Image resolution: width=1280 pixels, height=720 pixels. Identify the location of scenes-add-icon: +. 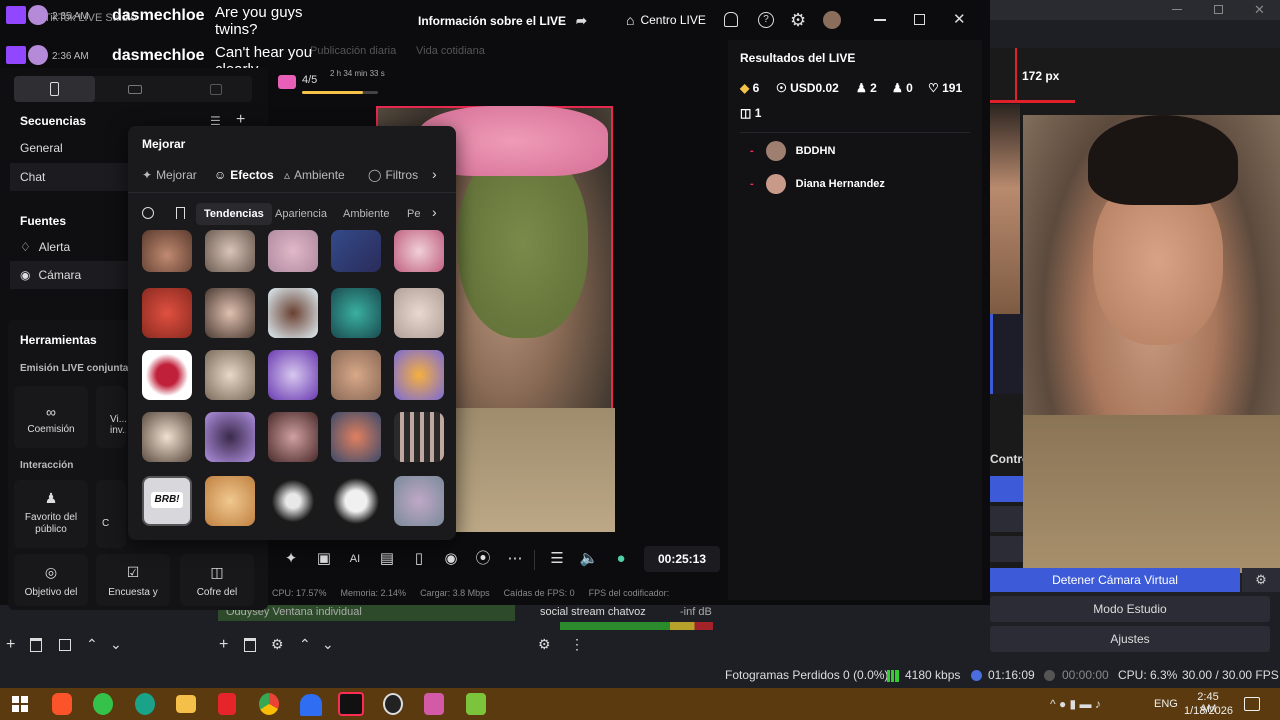
(10, 645).